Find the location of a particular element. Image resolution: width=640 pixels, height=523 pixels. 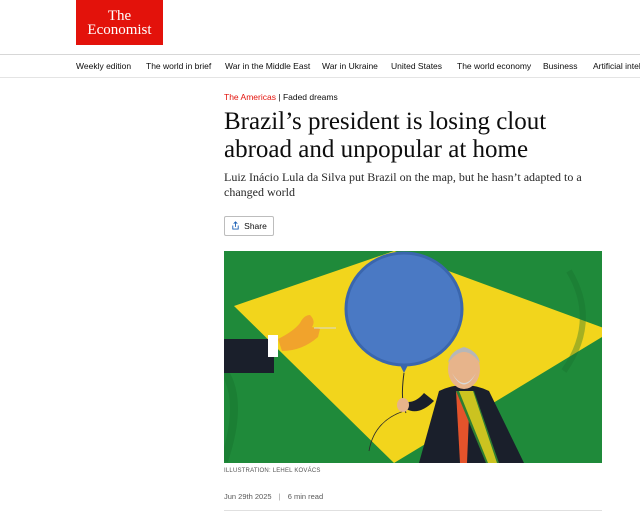

share-icon is located at coordinates (235, 226).